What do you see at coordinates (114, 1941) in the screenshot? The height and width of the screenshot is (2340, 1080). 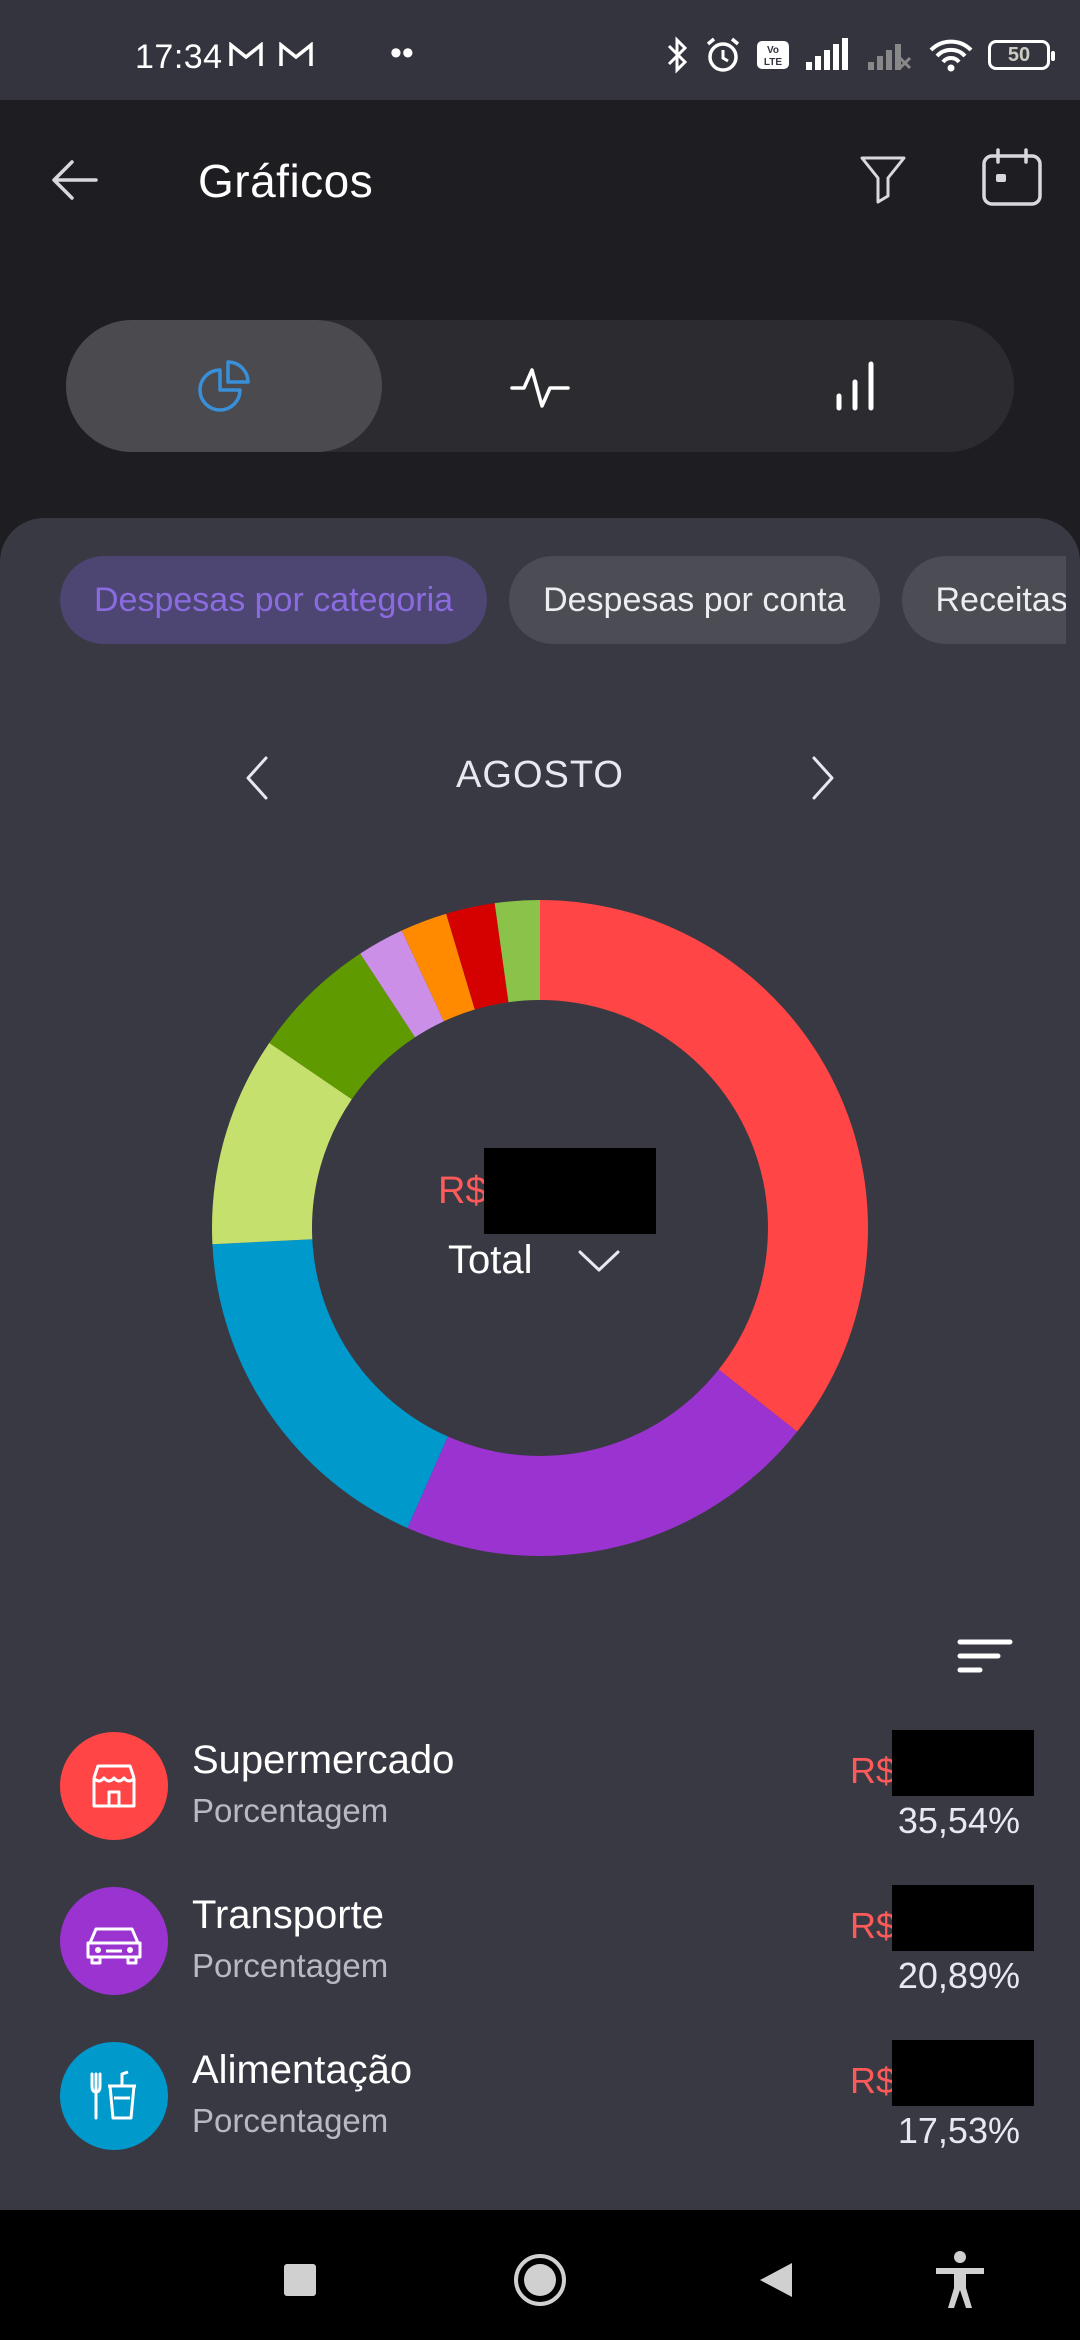 I see `car-icon` at bounding box center [114, 1941].